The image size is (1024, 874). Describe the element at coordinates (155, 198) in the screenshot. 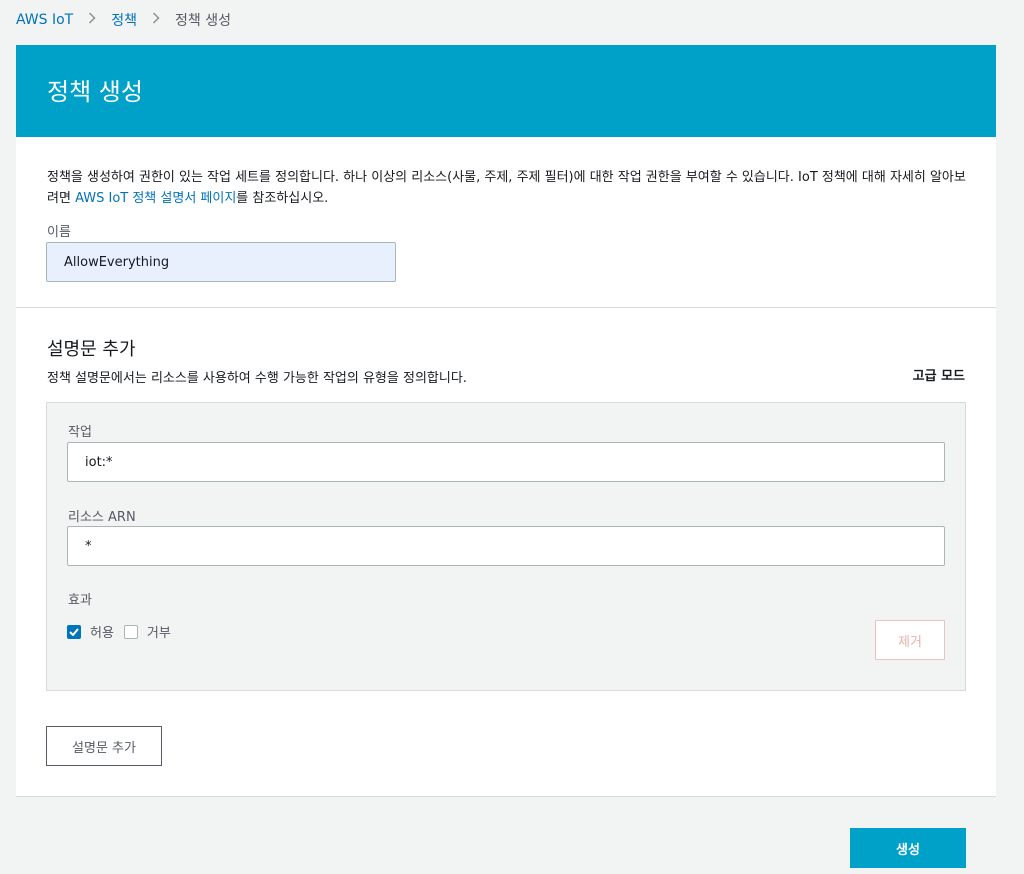

I see `policy-docs-link: AWS IoT 정책 설명서 페이지` at that location.